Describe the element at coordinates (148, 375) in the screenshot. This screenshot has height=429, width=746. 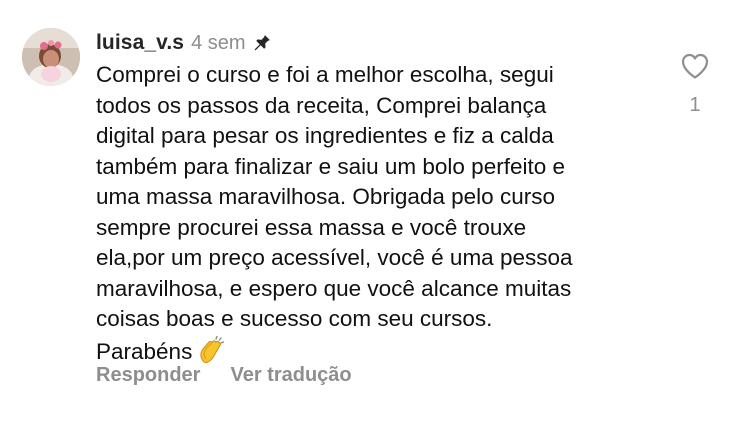
I see `reply-button: Responder` at that location.